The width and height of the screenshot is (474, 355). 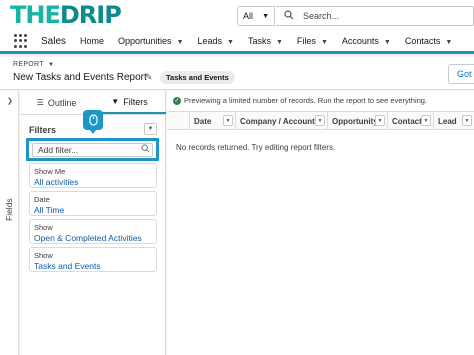 I want to click on report-type-label: REPORT ▼, so click(x=33, y=64).